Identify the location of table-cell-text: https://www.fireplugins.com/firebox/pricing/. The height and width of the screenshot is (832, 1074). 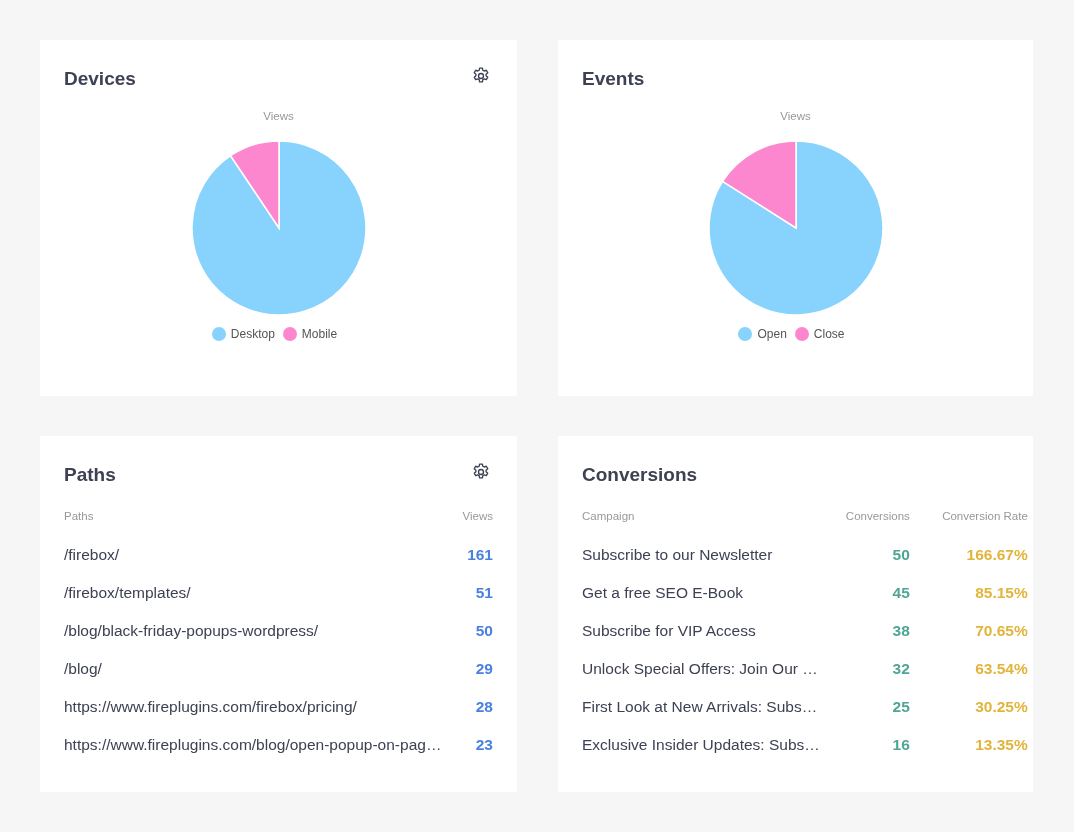
(211, 707).